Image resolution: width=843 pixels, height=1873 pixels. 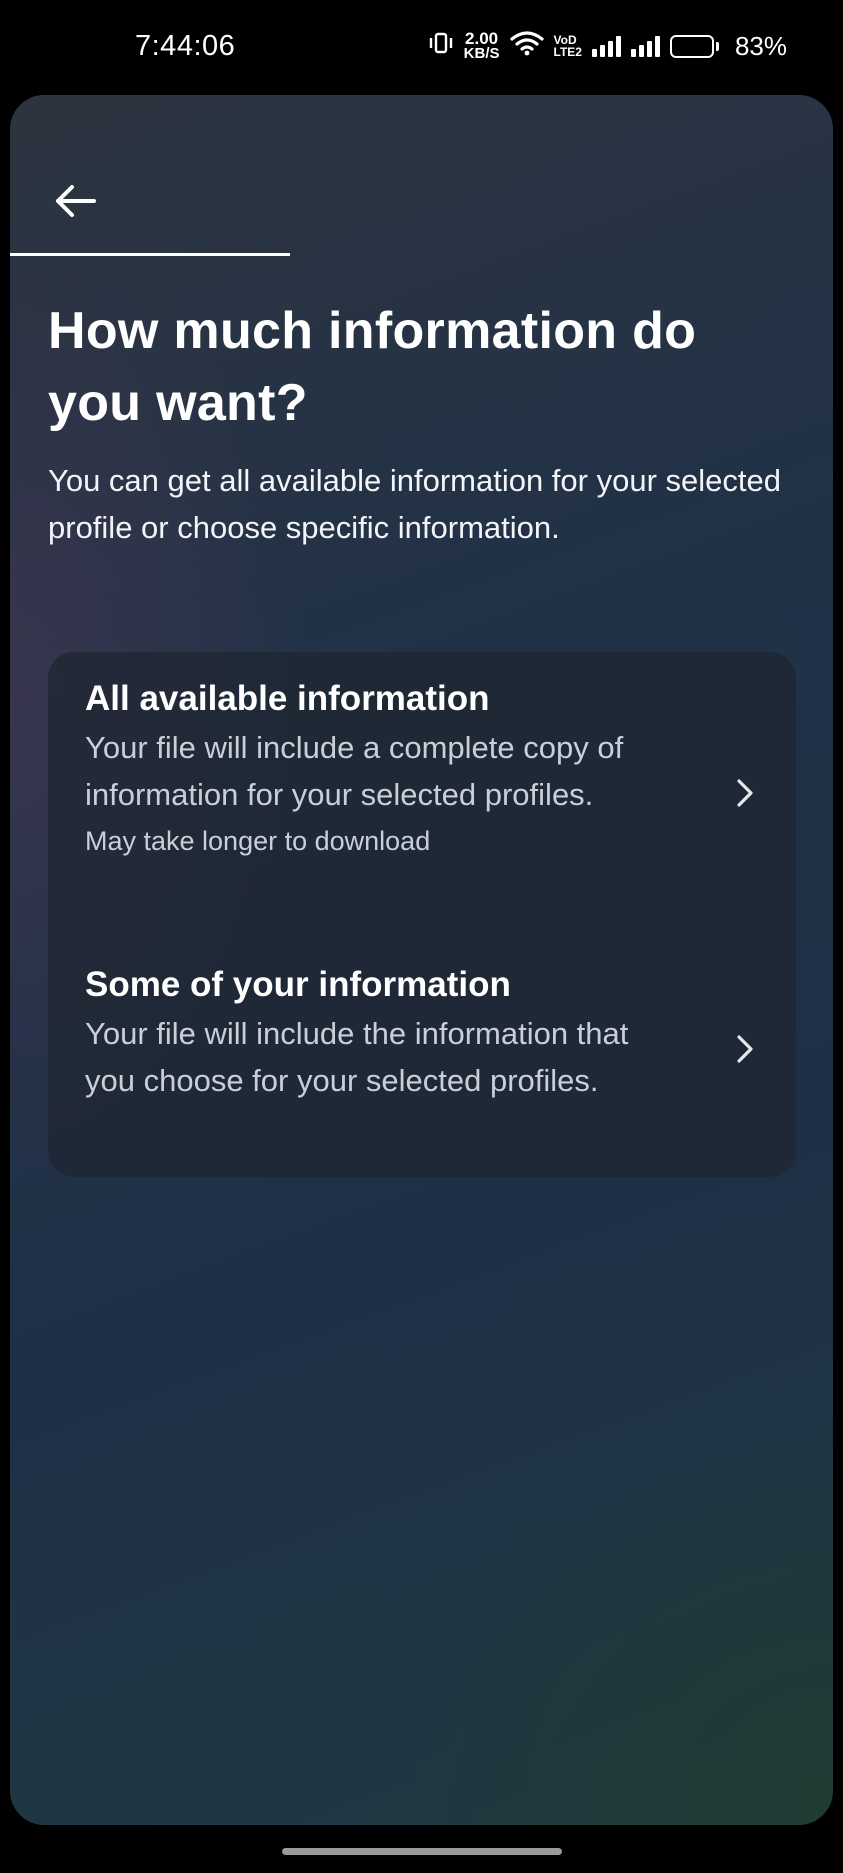 I want to click on status-icons: 2.00 KB/S VoD LTE2 83%, so click(x=607, y=46).